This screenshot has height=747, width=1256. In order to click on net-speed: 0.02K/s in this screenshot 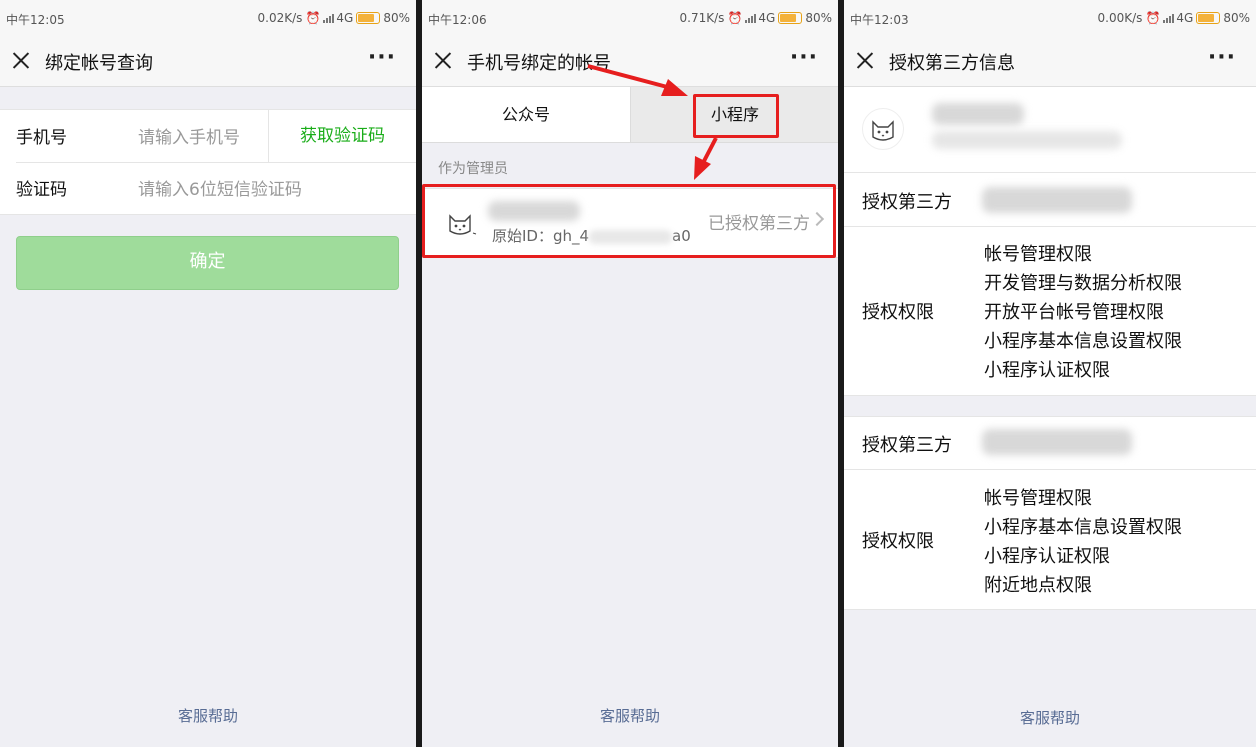, I will do `click(280, 18)`.